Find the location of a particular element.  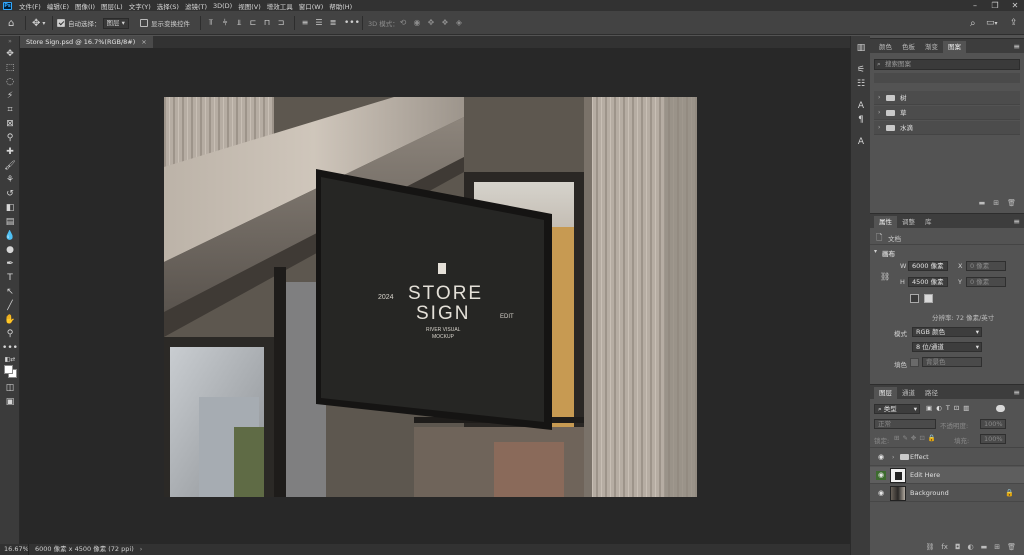

tab-libraries: 库 is located at coordinates (928, 222).